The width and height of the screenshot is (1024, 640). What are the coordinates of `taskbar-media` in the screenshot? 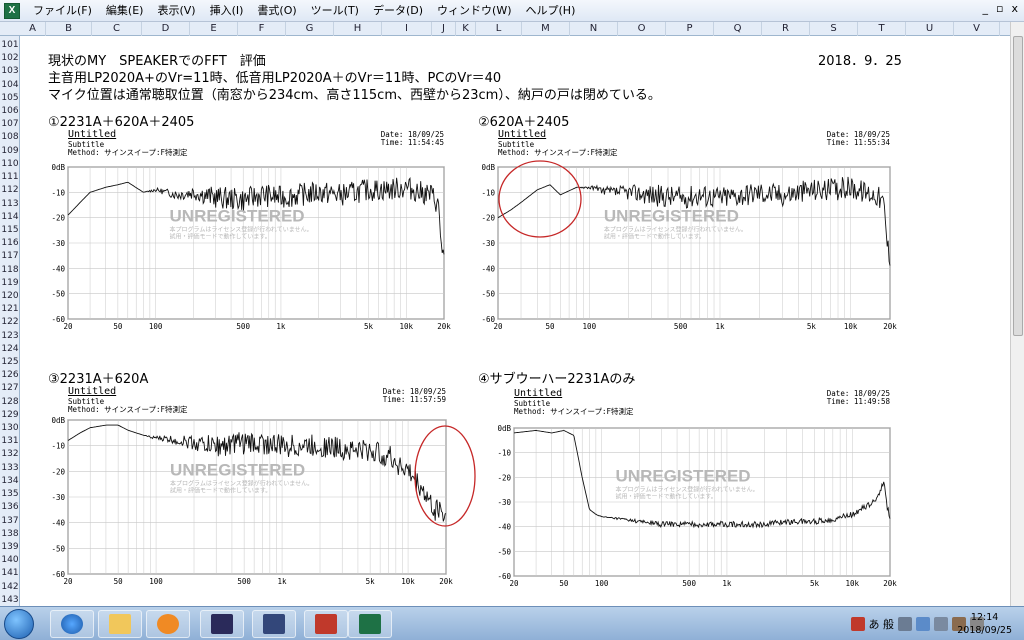 It's located at (168, 624).